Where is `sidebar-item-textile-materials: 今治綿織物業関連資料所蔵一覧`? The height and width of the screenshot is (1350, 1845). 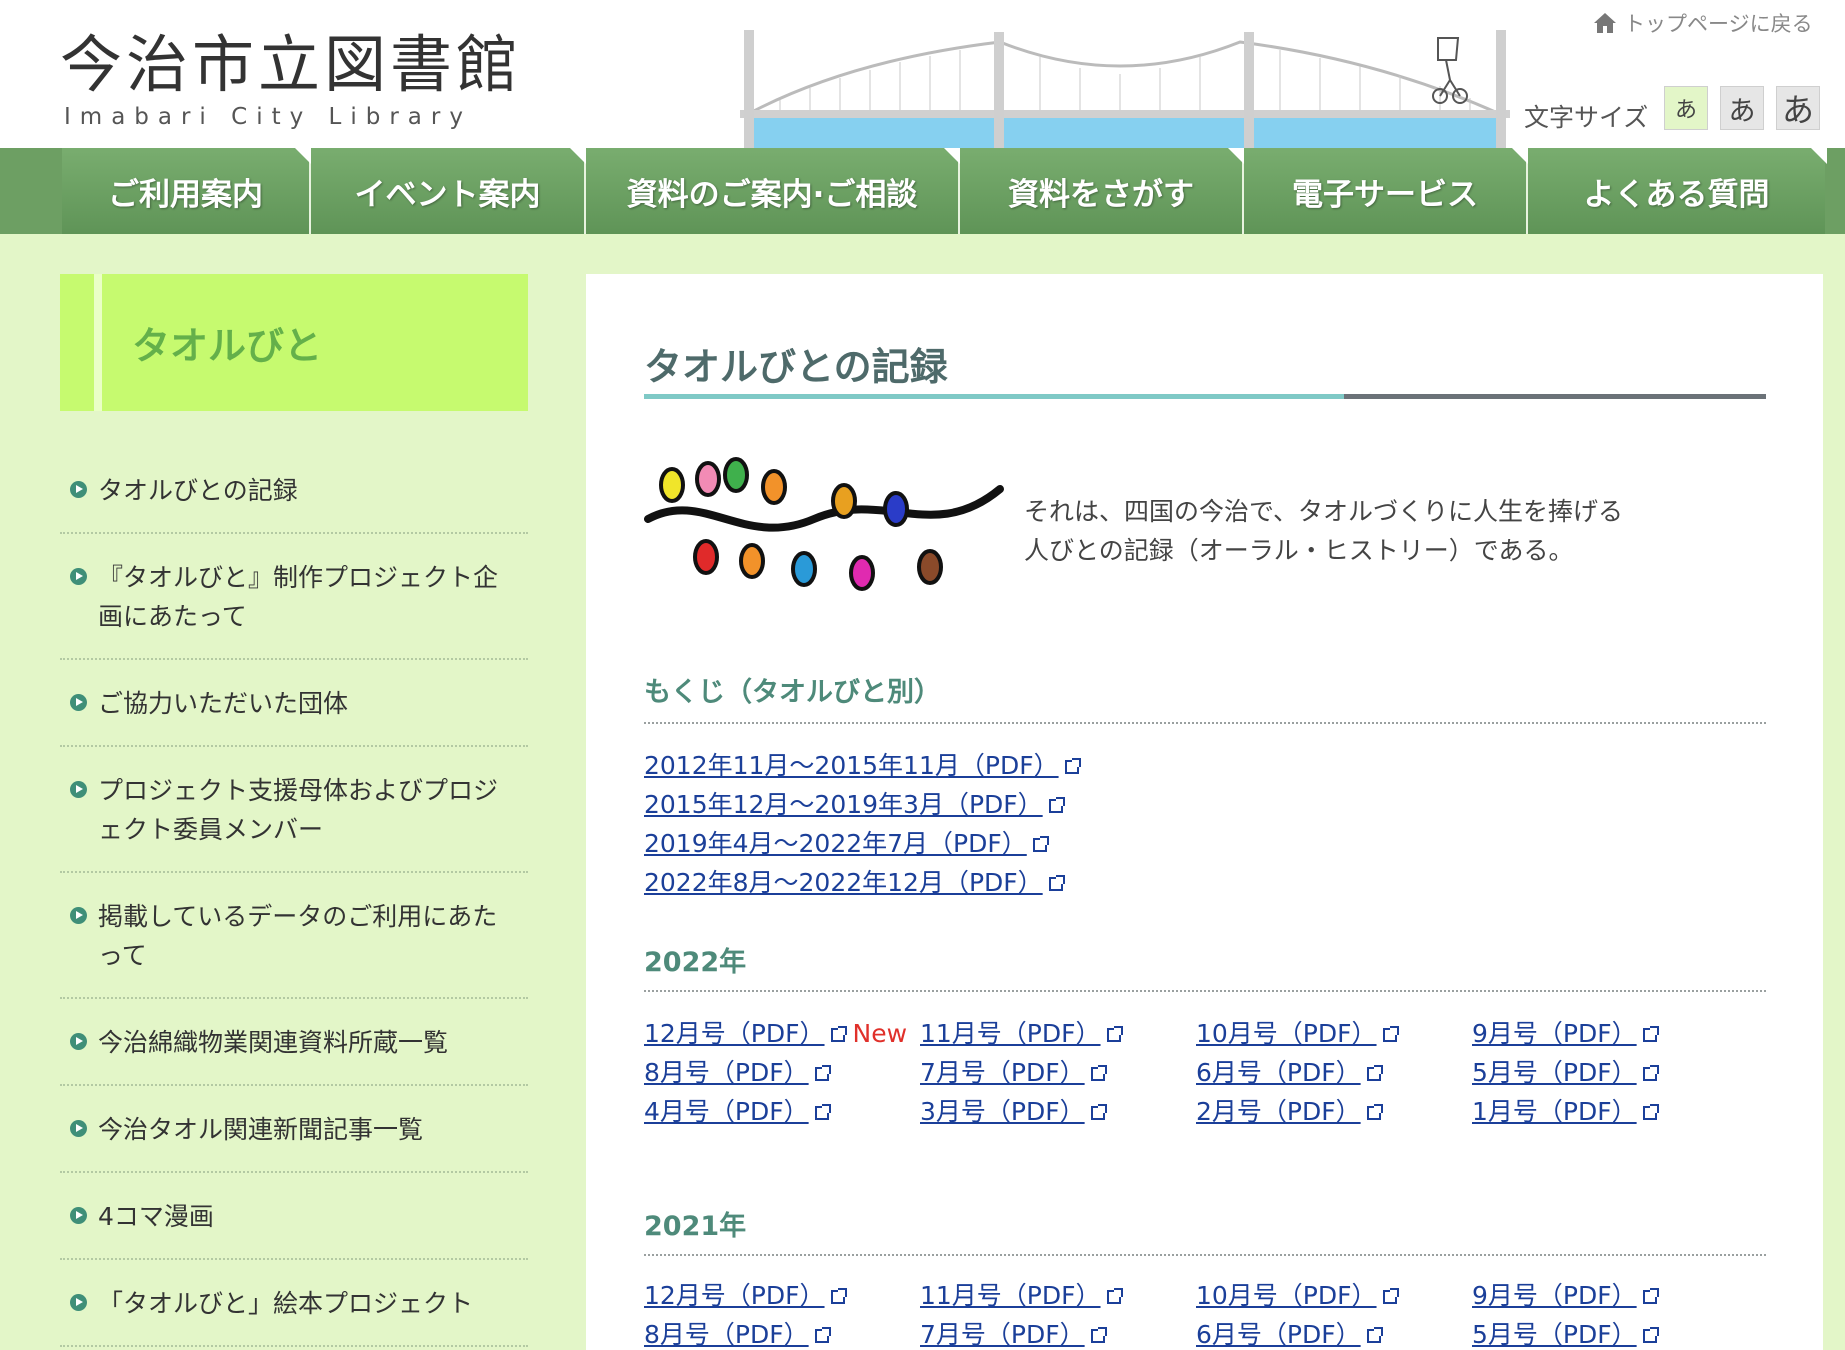
sidebar-item-textile-materials: 今治綿織物業関連資料所蔵一覧 is located at coordinates (294, 1042).